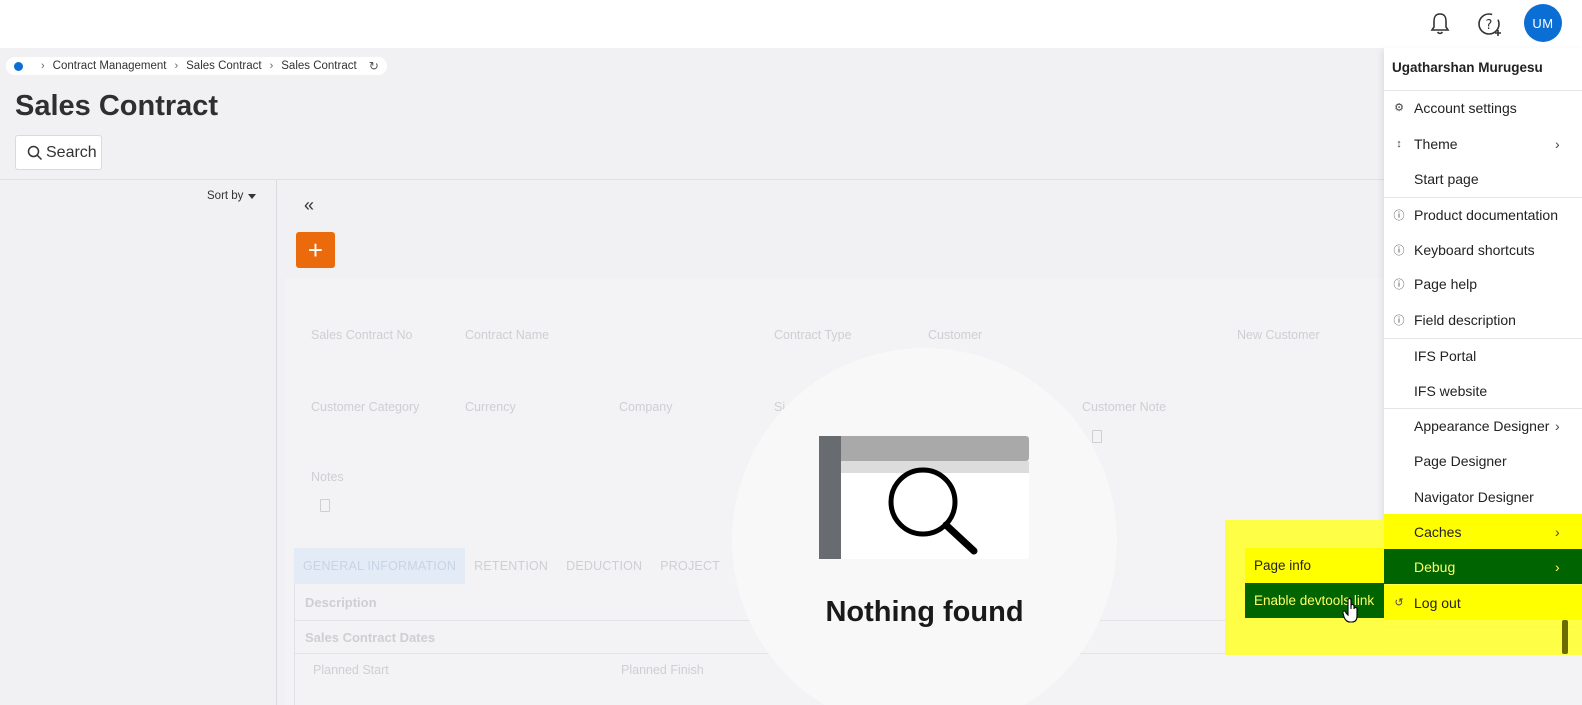  What do you see at coordinates (1437, 602) in the screenshot?
I see `menu-item-label: Log out` at bounding box center [1437, 602].